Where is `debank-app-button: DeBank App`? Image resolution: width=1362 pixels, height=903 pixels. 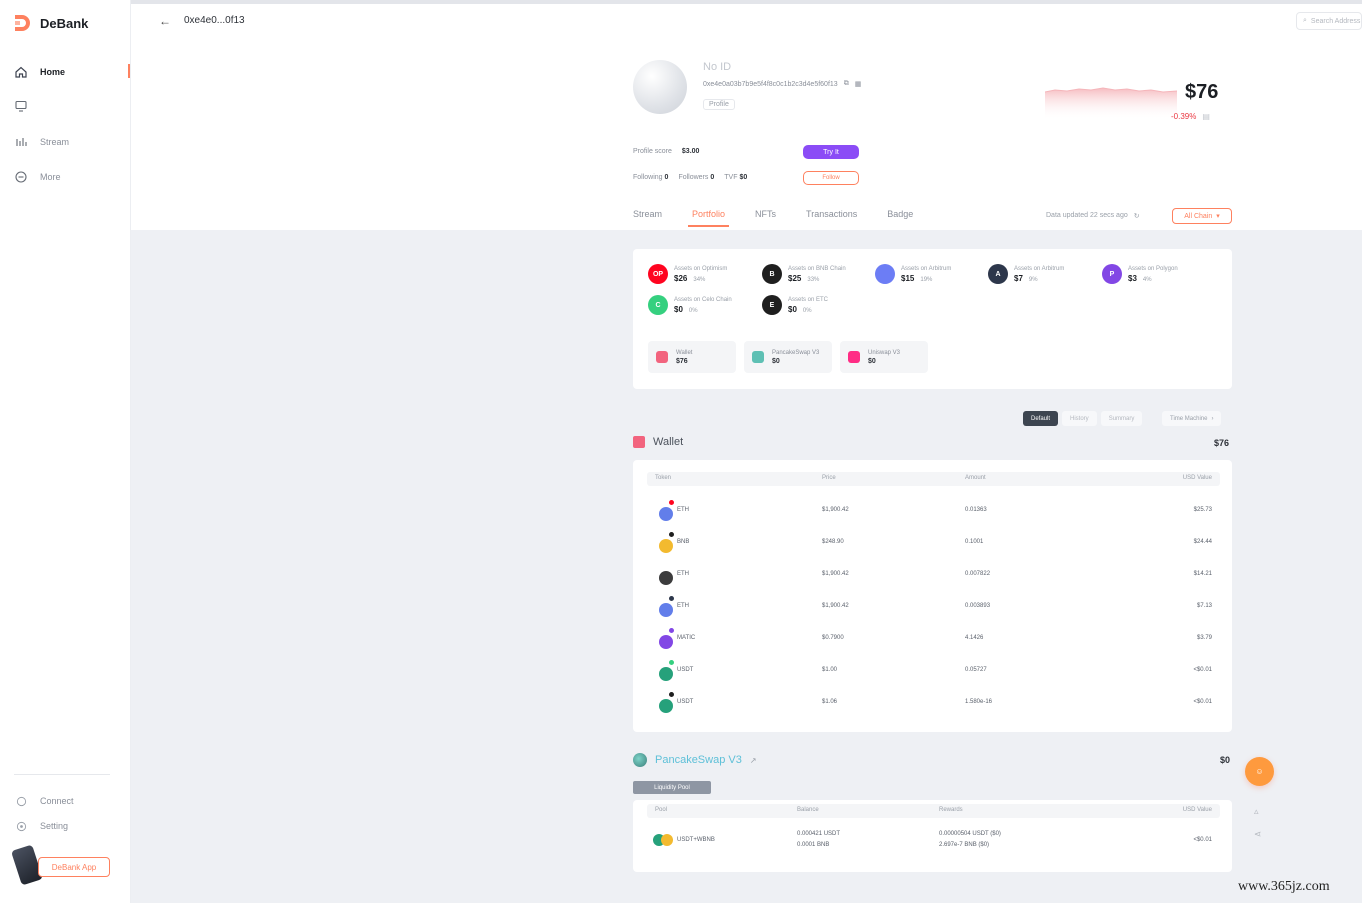 debank-app-button: DeBank App is located at coordinates (61, 865).